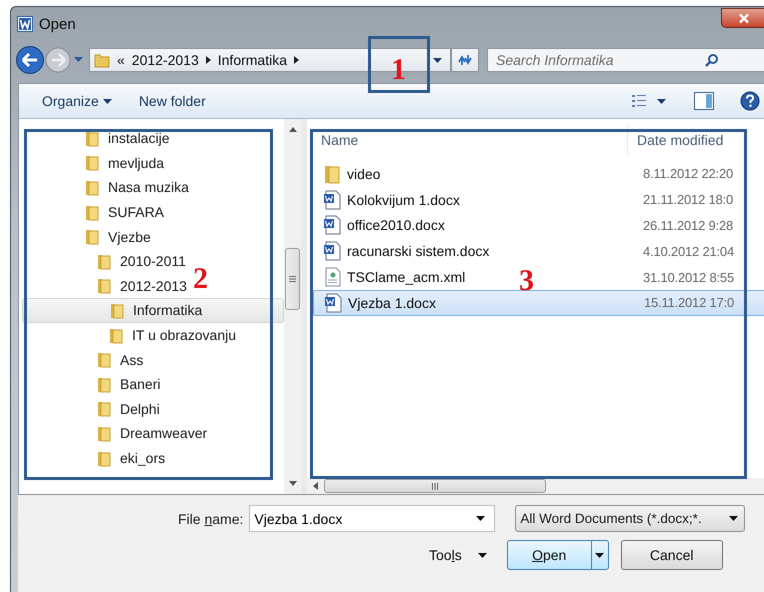  I want to click on breadcrumb-overflow: «, so click(121, 60).